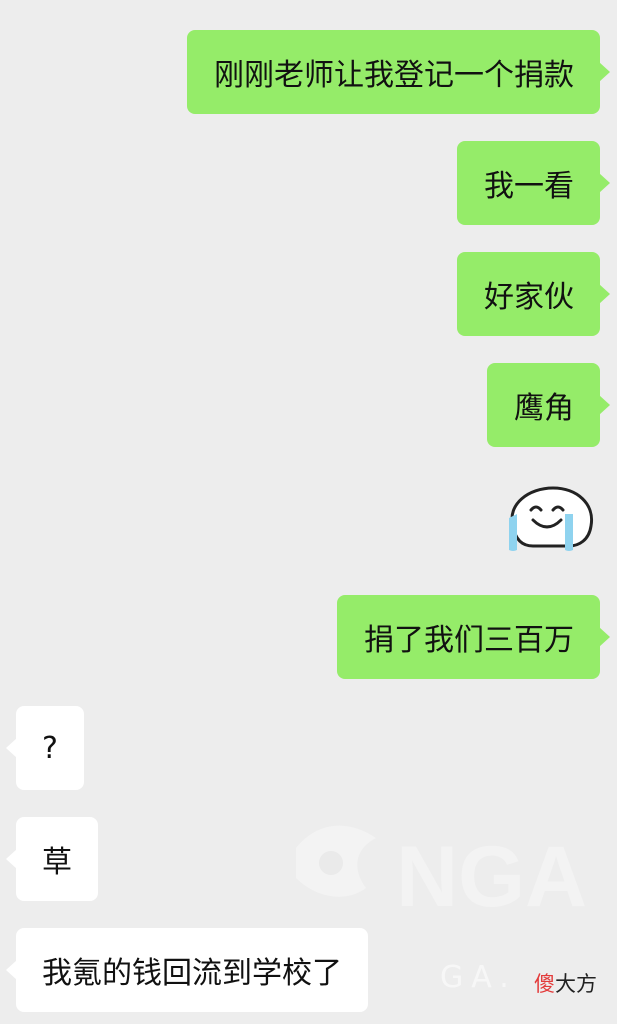 This screenshot has height=1024, width=617. Describe the element at coordinates (491, 877) in the screenshot. I see `watermark-logo-text: NGA` at that location.